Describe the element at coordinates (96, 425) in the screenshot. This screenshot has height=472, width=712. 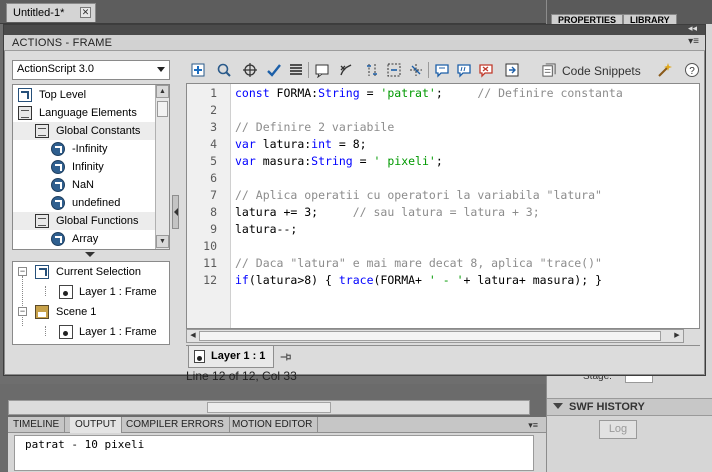
I see `tab-output: OUTPUT` at that location.